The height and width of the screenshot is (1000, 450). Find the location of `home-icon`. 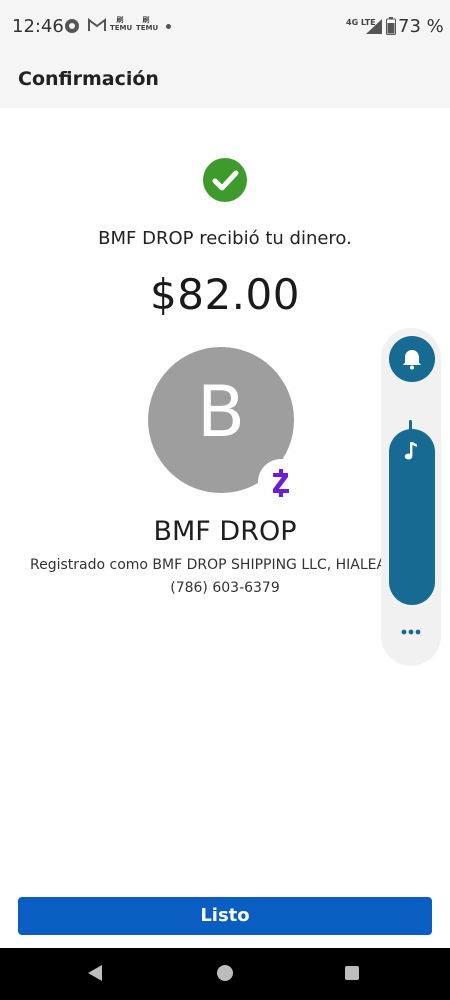

home-icon is located at coordinates (225, 973).